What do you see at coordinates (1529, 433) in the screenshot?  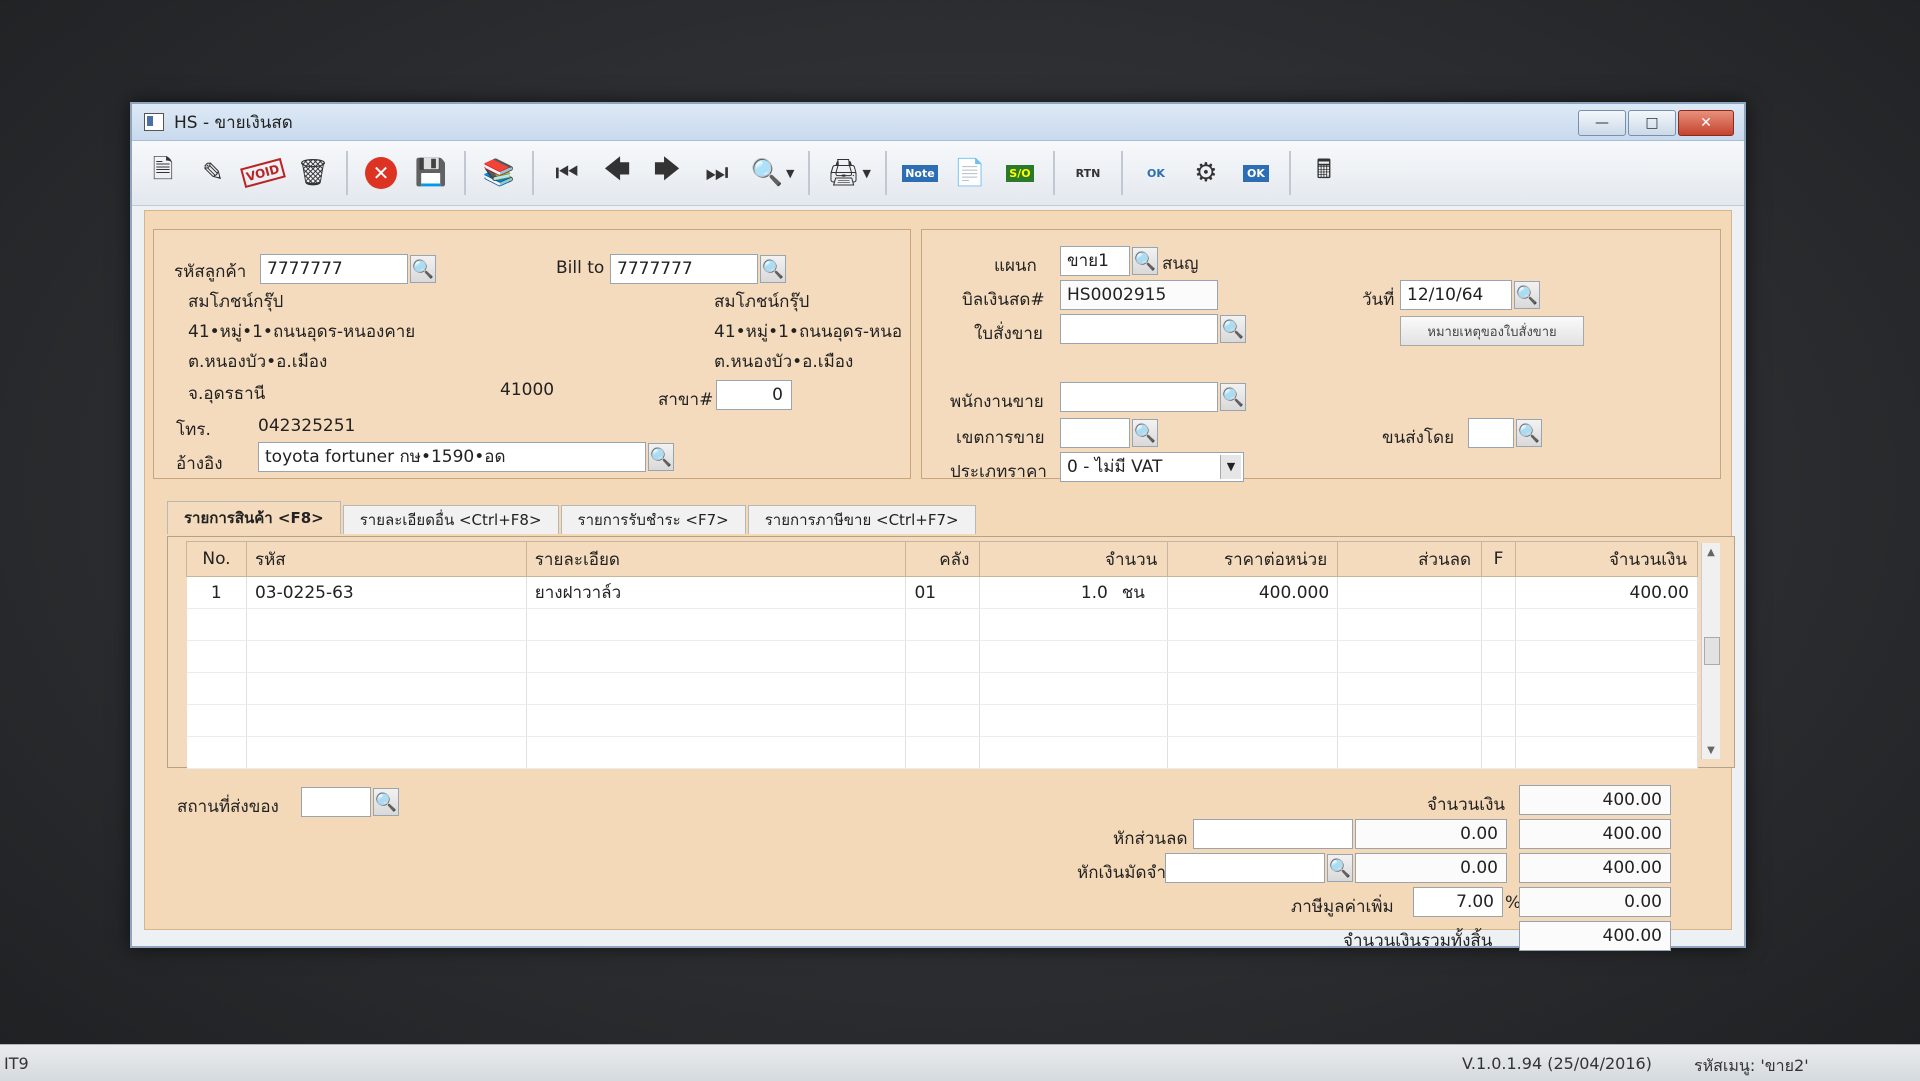 I see `ship-by-search-icon: 🔍` at bounding box center [1529, 433].